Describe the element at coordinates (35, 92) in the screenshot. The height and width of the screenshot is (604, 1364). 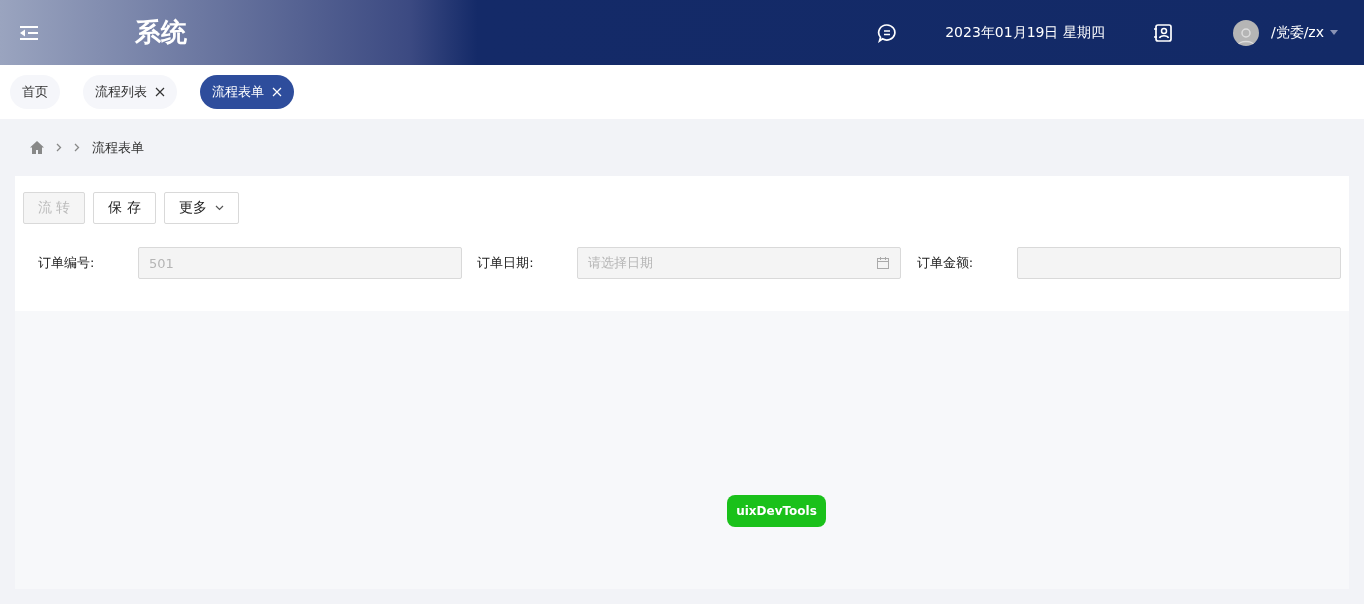
I see `tab: 首页` at that location.